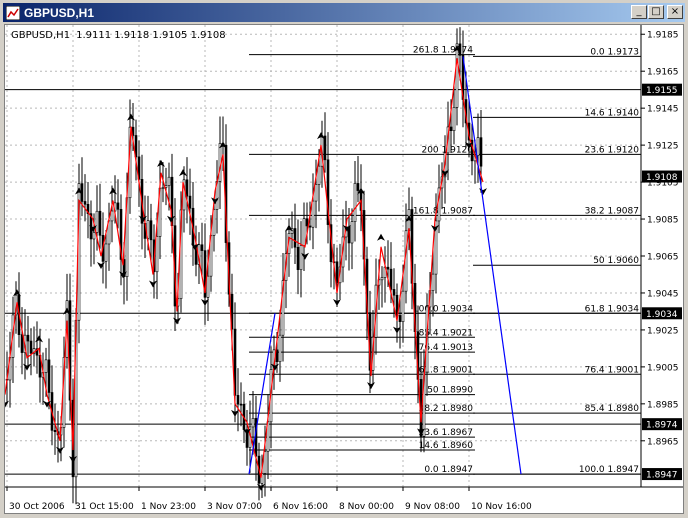 Image resolution: width=688 pixels, height=518 pixels. What do you see at coordinates (104, 507) in the screenshot?
I see `x-tick-label: 31 Oct 15:00` at bounding box center [104, 507].